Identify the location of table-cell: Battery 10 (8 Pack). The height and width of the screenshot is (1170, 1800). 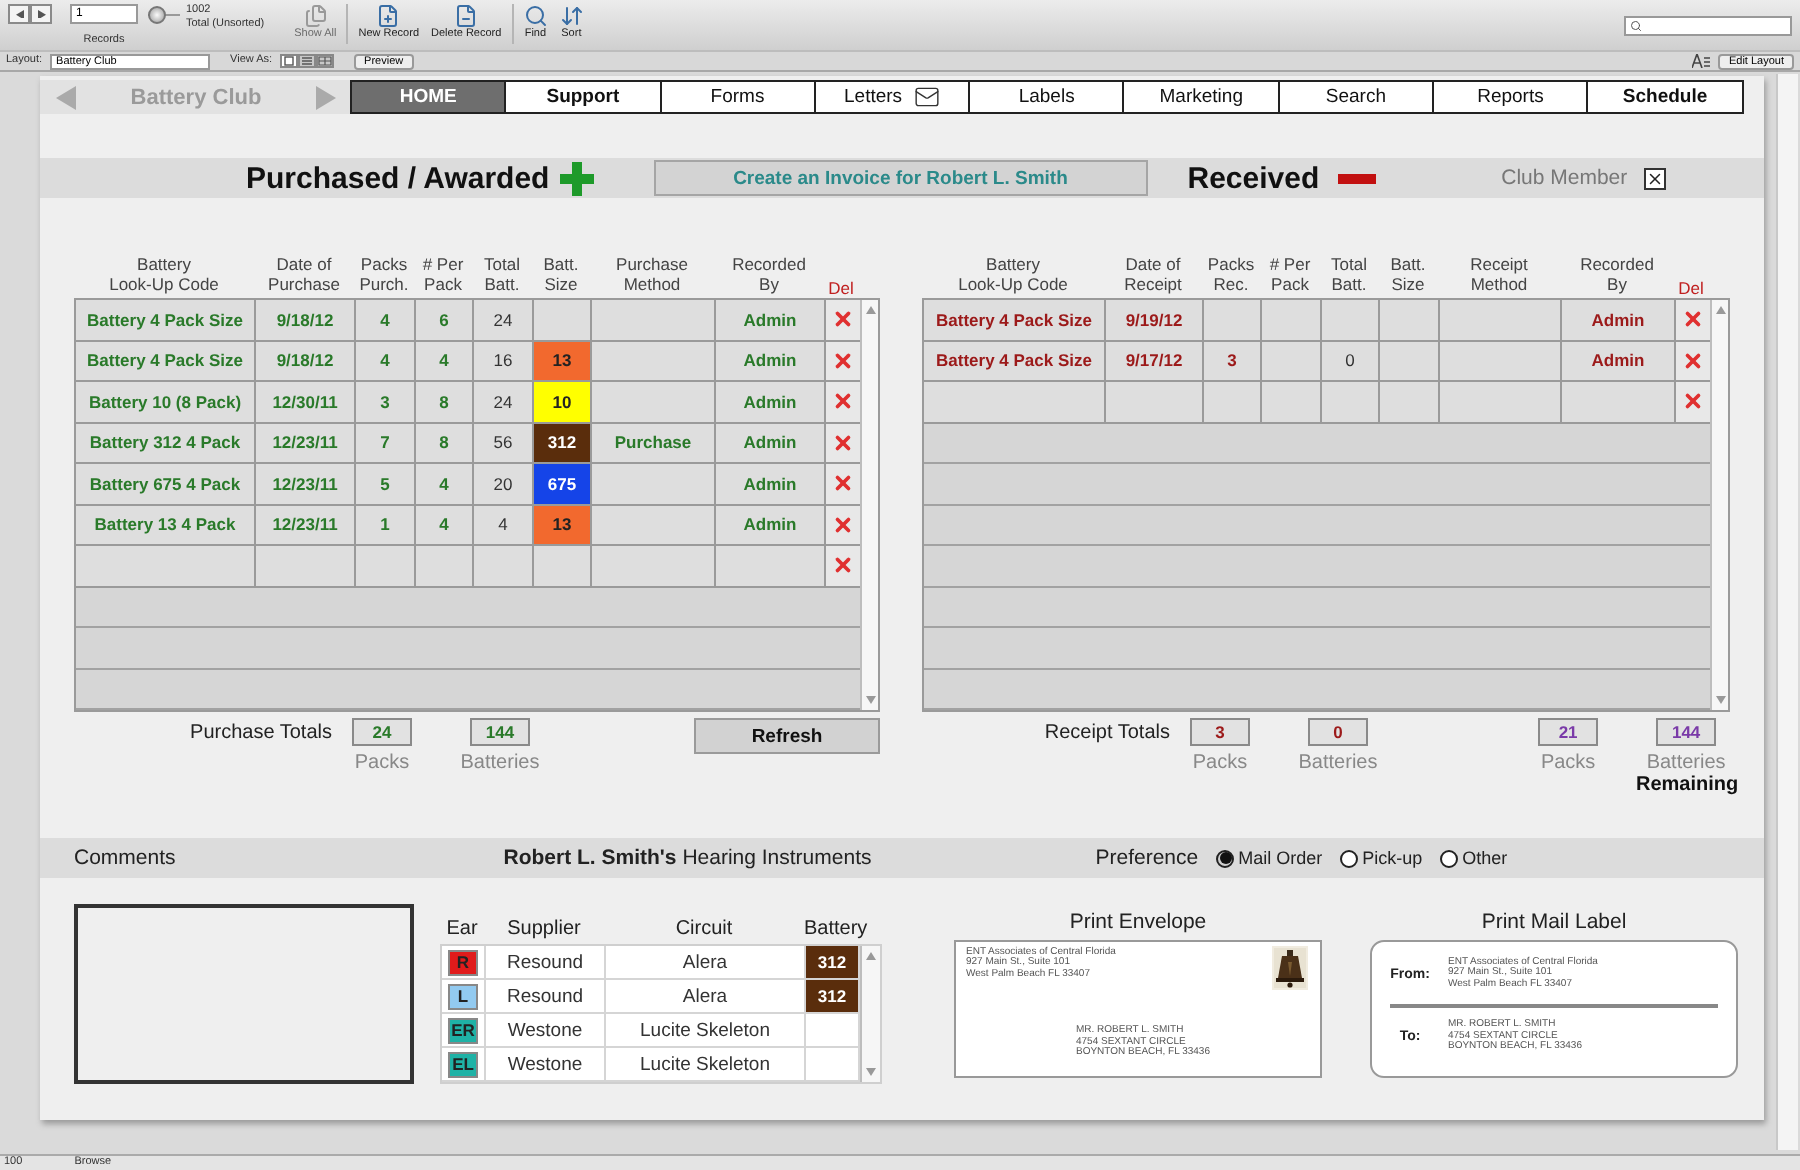
(166, 401).